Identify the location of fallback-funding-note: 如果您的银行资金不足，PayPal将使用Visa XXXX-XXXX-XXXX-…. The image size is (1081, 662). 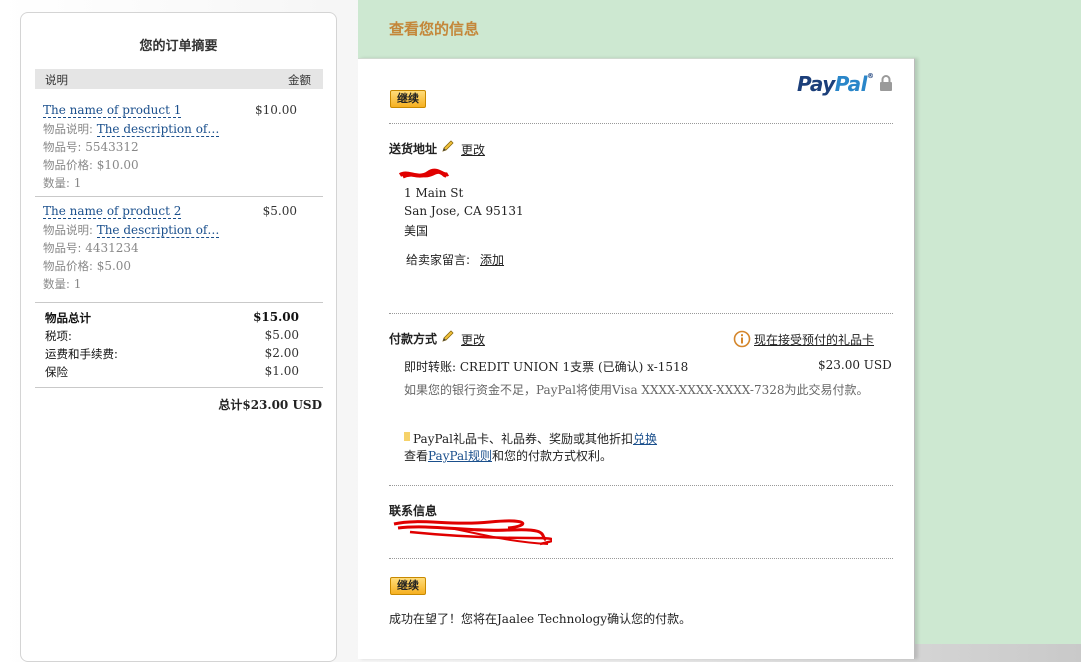
(636, 390).